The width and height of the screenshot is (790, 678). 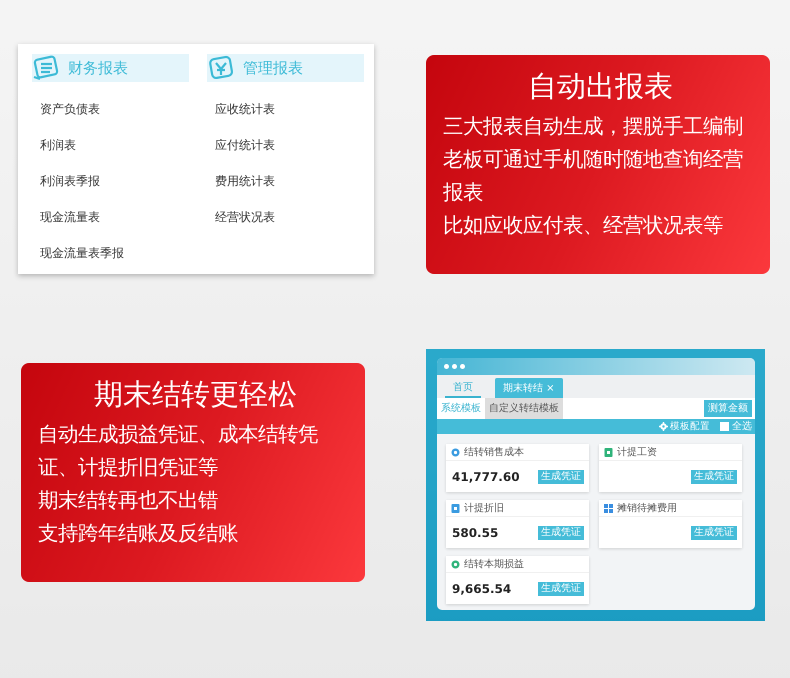 I want to click on feature-text: 三大报表自动生成，摆脱手工编制, so click(x=593, y=126).